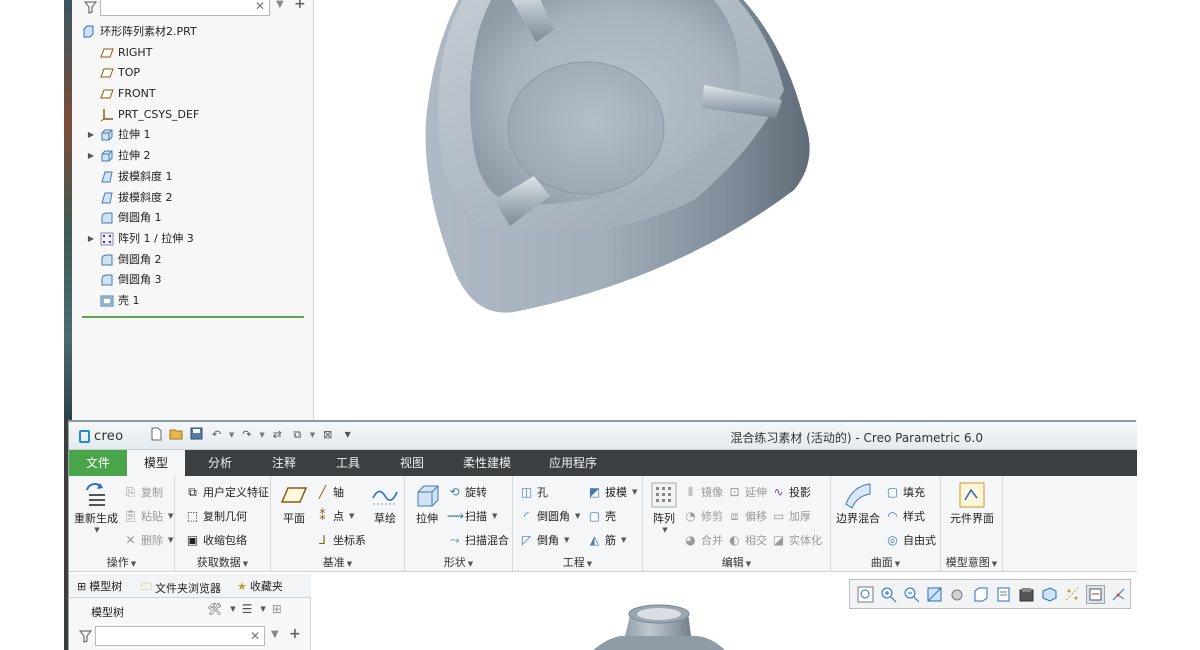  I want to click on regenerate-button: 重新生成 ▼, so click(96, 507).